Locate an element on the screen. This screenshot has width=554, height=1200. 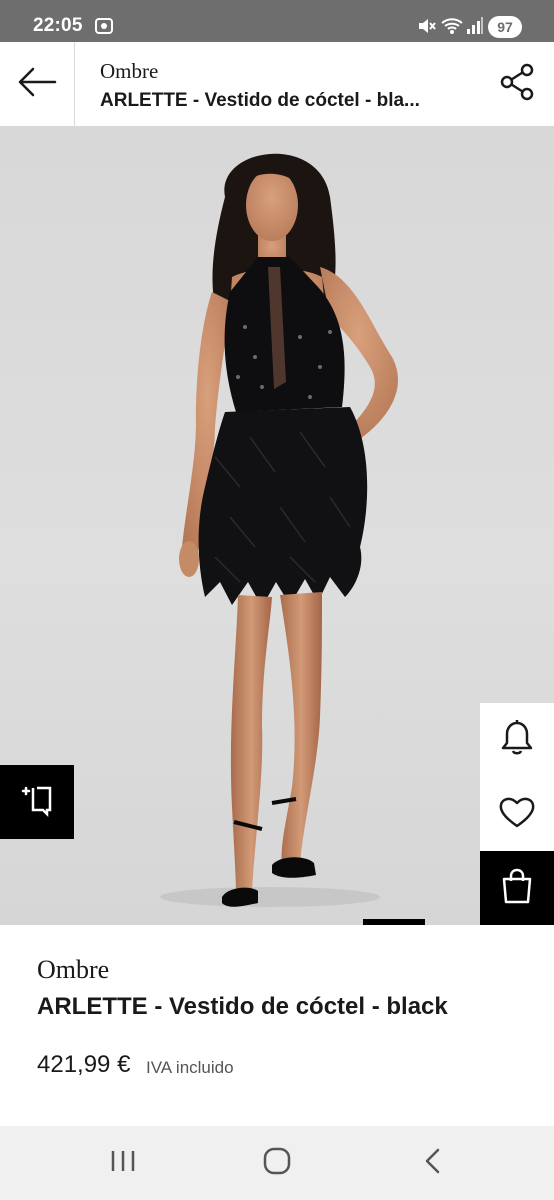
status-bar: 22:05 97 is located at coordinates (277, 21).